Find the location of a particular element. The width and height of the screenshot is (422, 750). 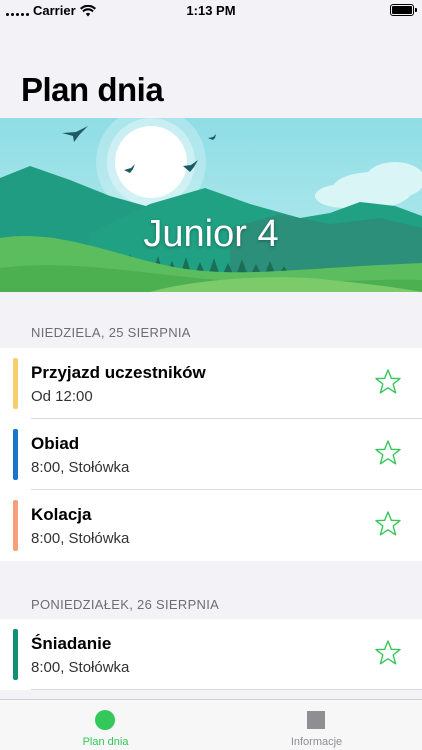

square-icon is located at coordinates (316, 720).